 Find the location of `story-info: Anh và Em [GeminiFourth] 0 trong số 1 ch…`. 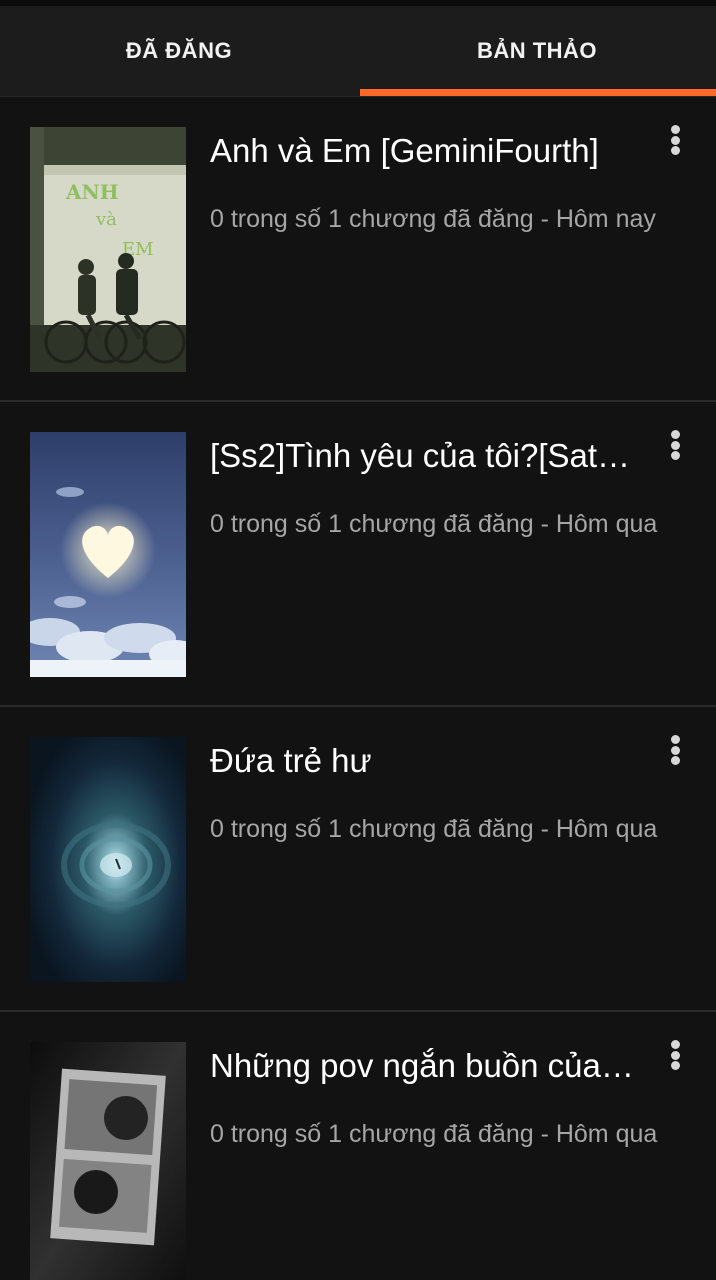

story-info: Anh và Em [GeminiFourth] 0 trong số 1 ch… is located at coordinates (443, 182).